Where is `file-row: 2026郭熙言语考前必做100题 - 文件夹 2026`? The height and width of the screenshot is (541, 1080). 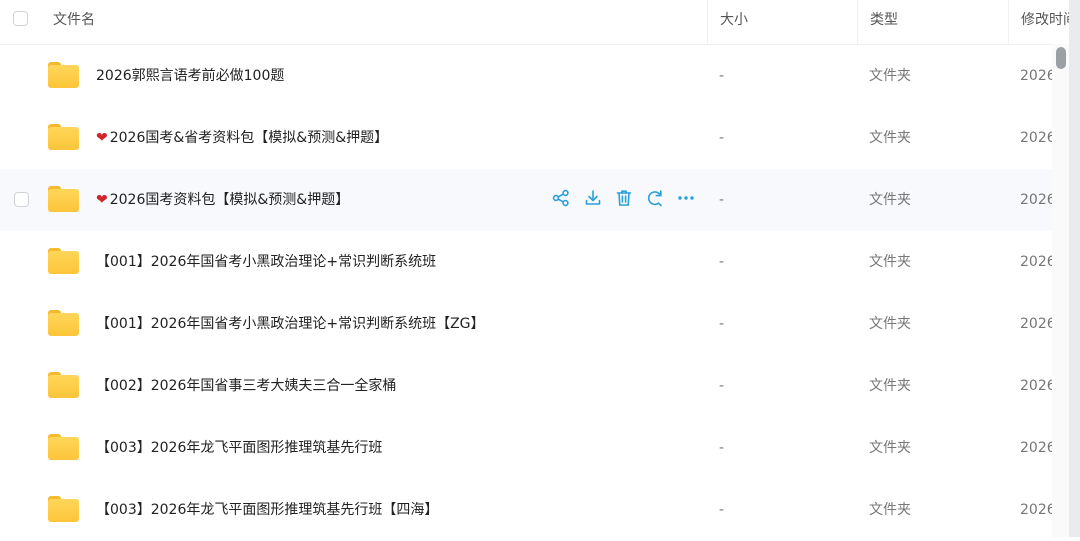 file-row: 2026郭熙言语考前必做100题 - 文件夹 2026 is located at coordinates (526, 76).